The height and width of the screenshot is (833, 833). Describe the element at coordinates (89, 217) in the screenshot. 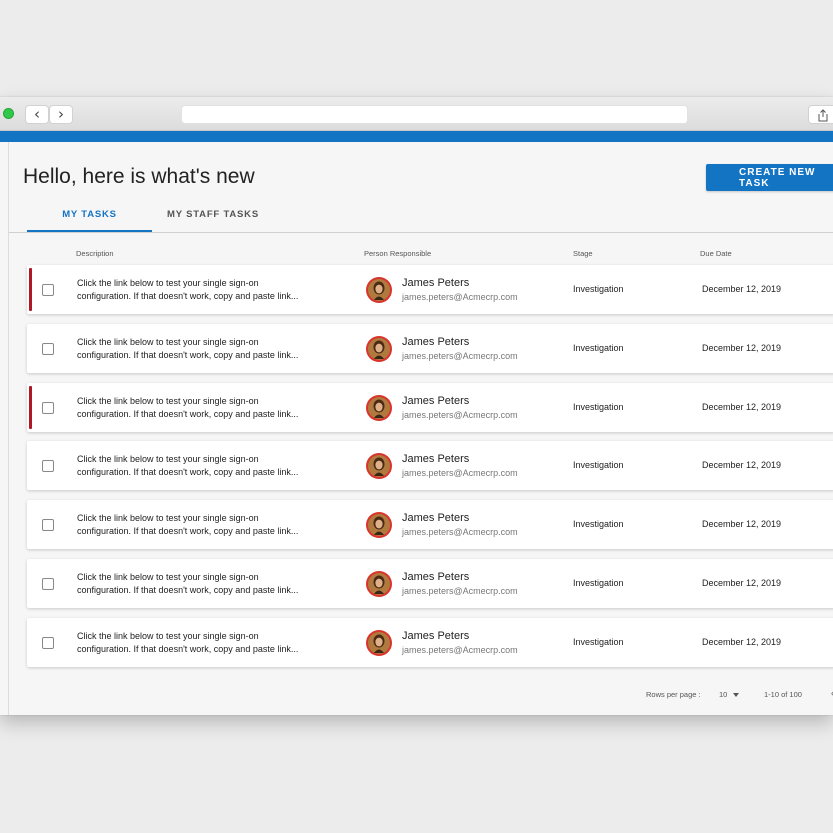

I see `tab-my-tasks: MY TASKS` at that location.